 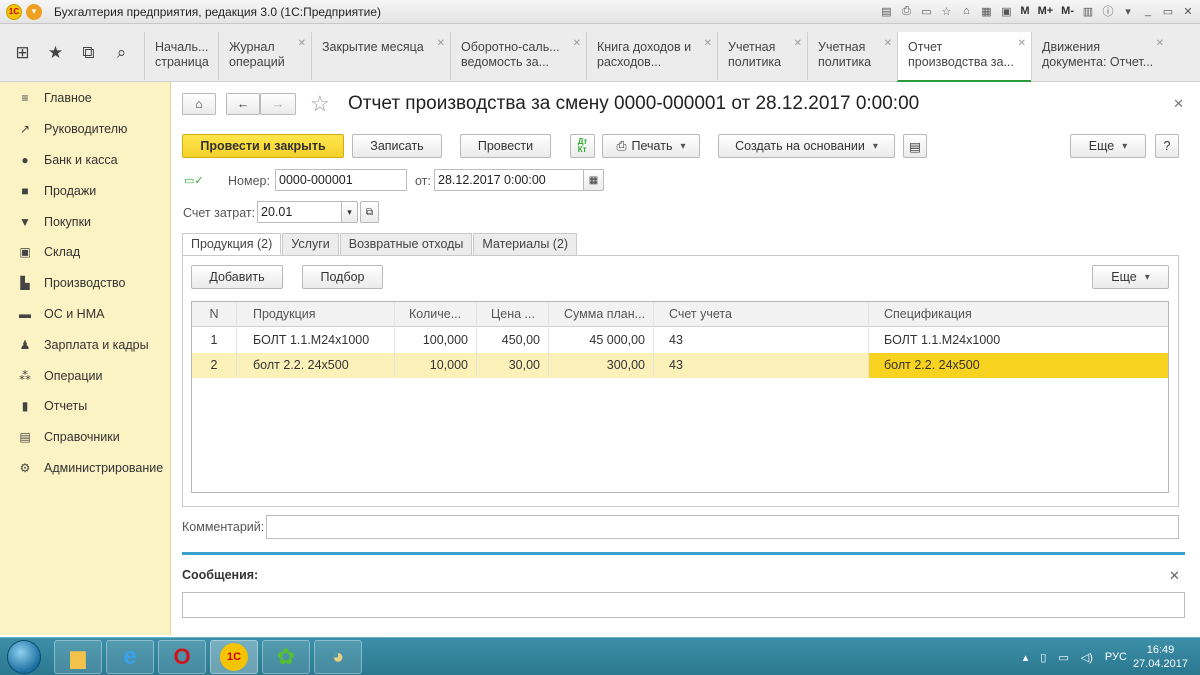 What do you see at coordinates (85, 375) in the screenshot?
I see `sidebar-item-operations: ⁂ Операции` at bounding box center [85, 375].